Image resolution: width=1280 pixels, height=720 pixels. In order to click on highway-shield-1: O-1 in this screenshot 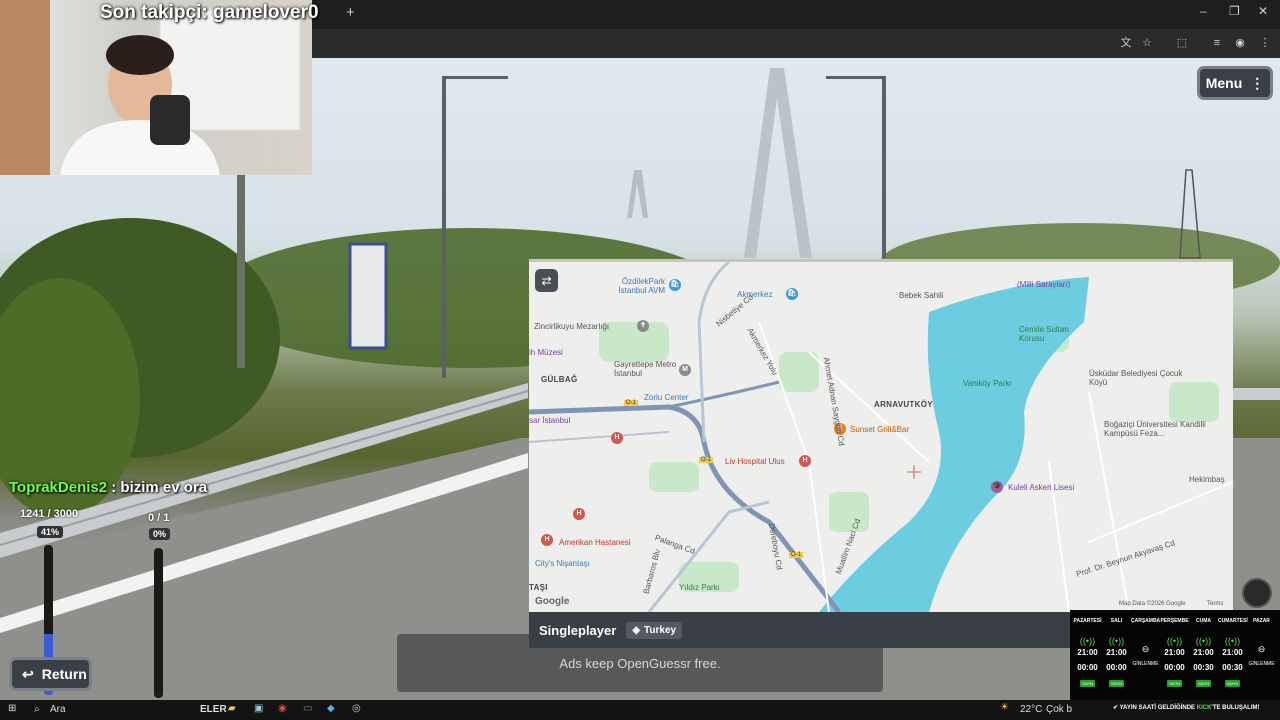, I will do `click(631, 403)`.